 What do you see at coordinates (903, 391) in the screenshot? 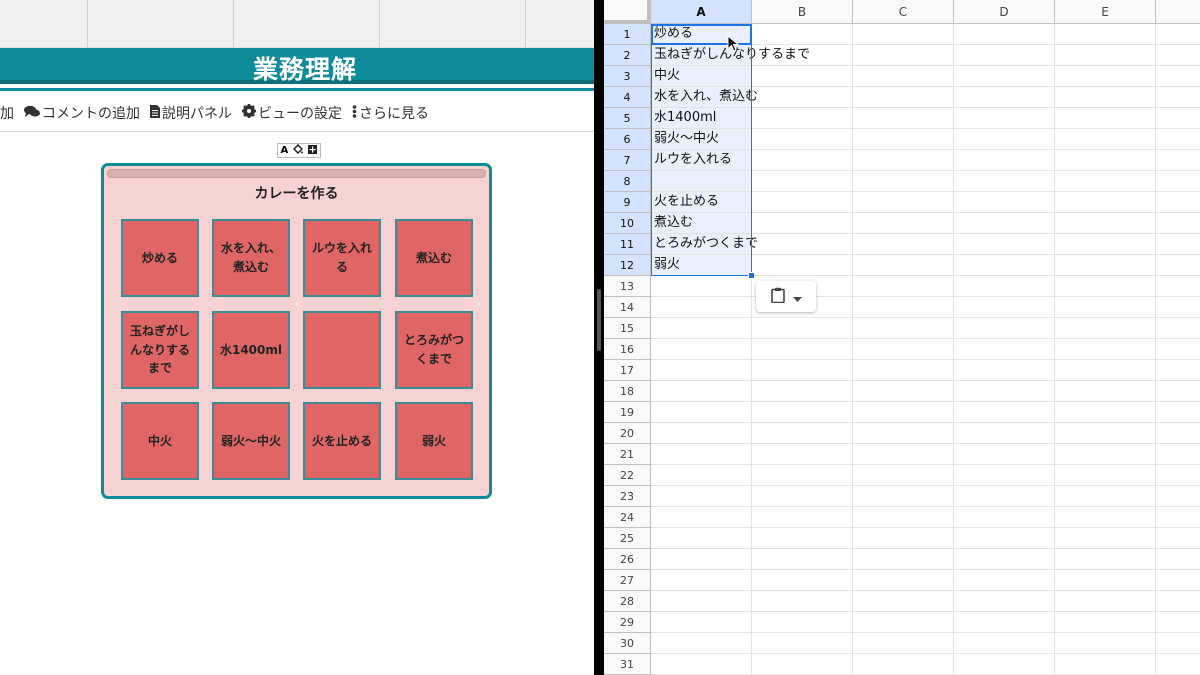
I see `cell-c18` at bounding box center [903, 391].